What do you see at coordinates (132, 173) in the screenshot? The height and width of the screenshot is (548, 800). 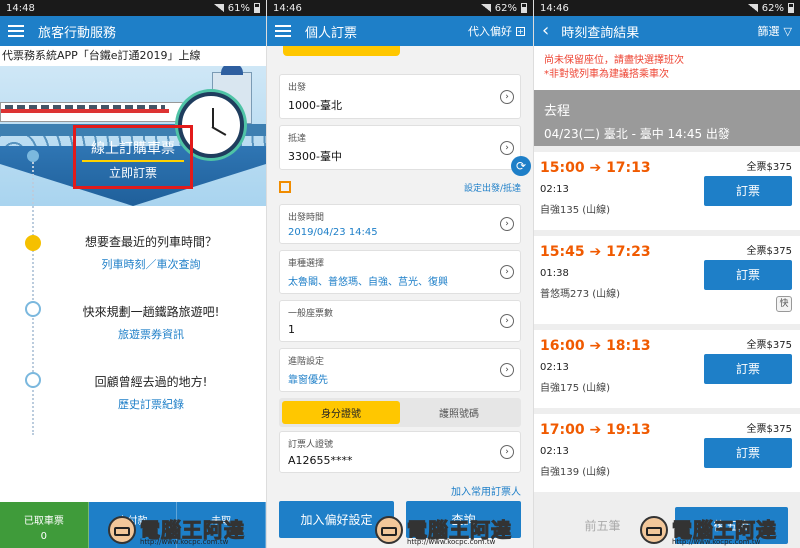 I see `book-now-label: 立即訂票` at bounding box center [132, 173].